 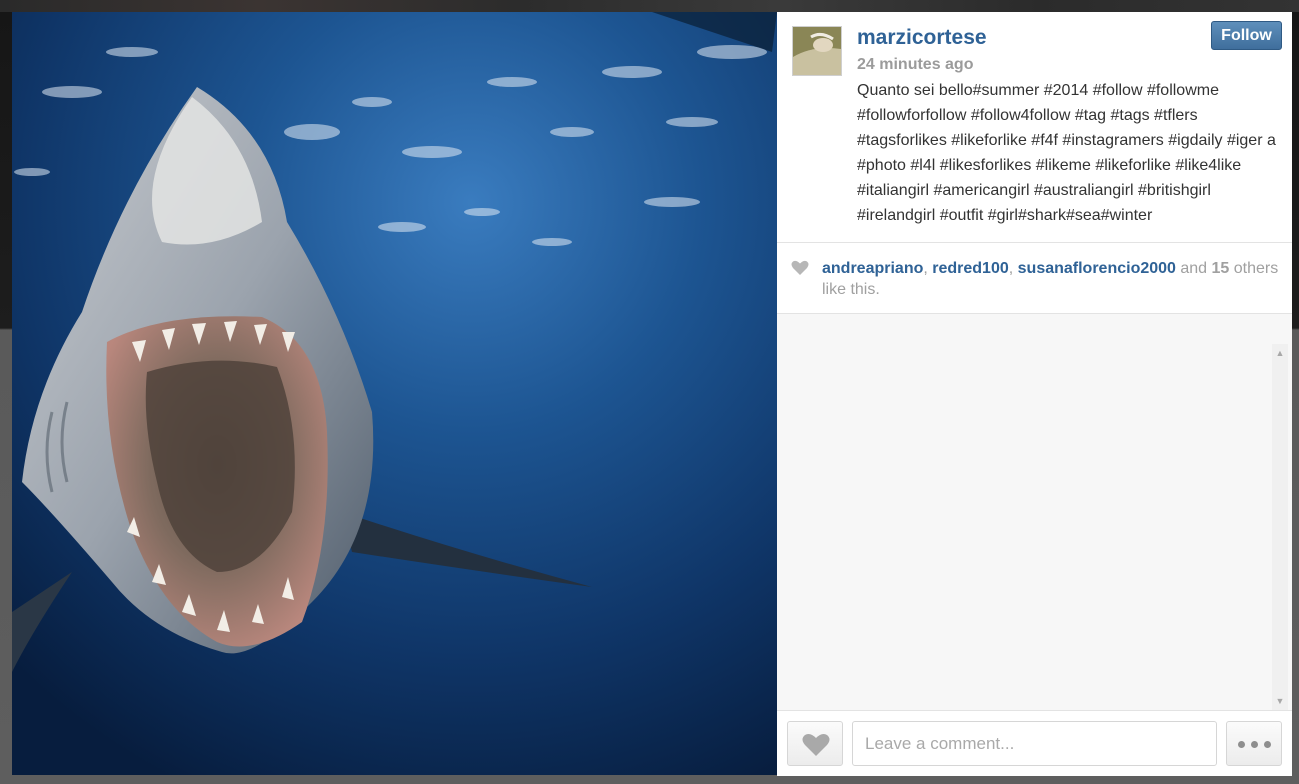 What do you see at coordinates (970, 268) in the screenshot?
I see `liker-link: redred100` at bounding box center [970, 268].